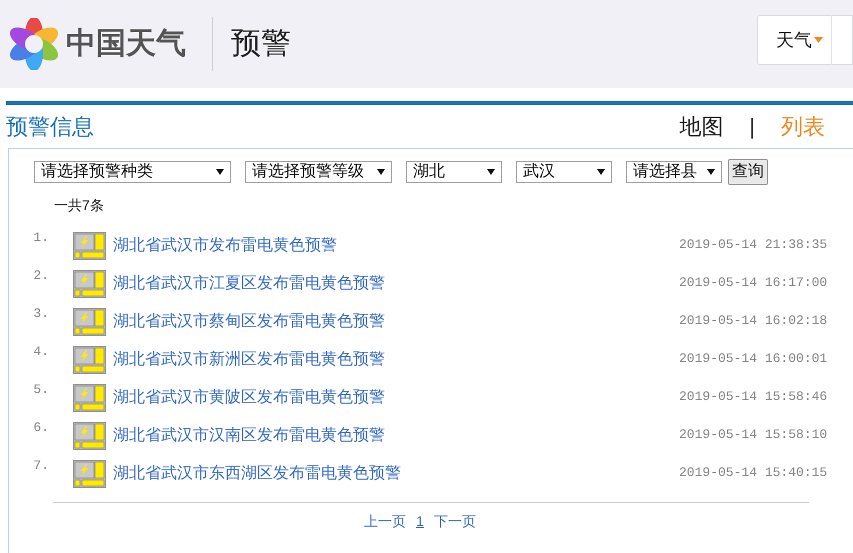  What do you see at coordinates (748, 172) in the screenshot?
I see `query-button: 查询` at bounding box center [748, 172].